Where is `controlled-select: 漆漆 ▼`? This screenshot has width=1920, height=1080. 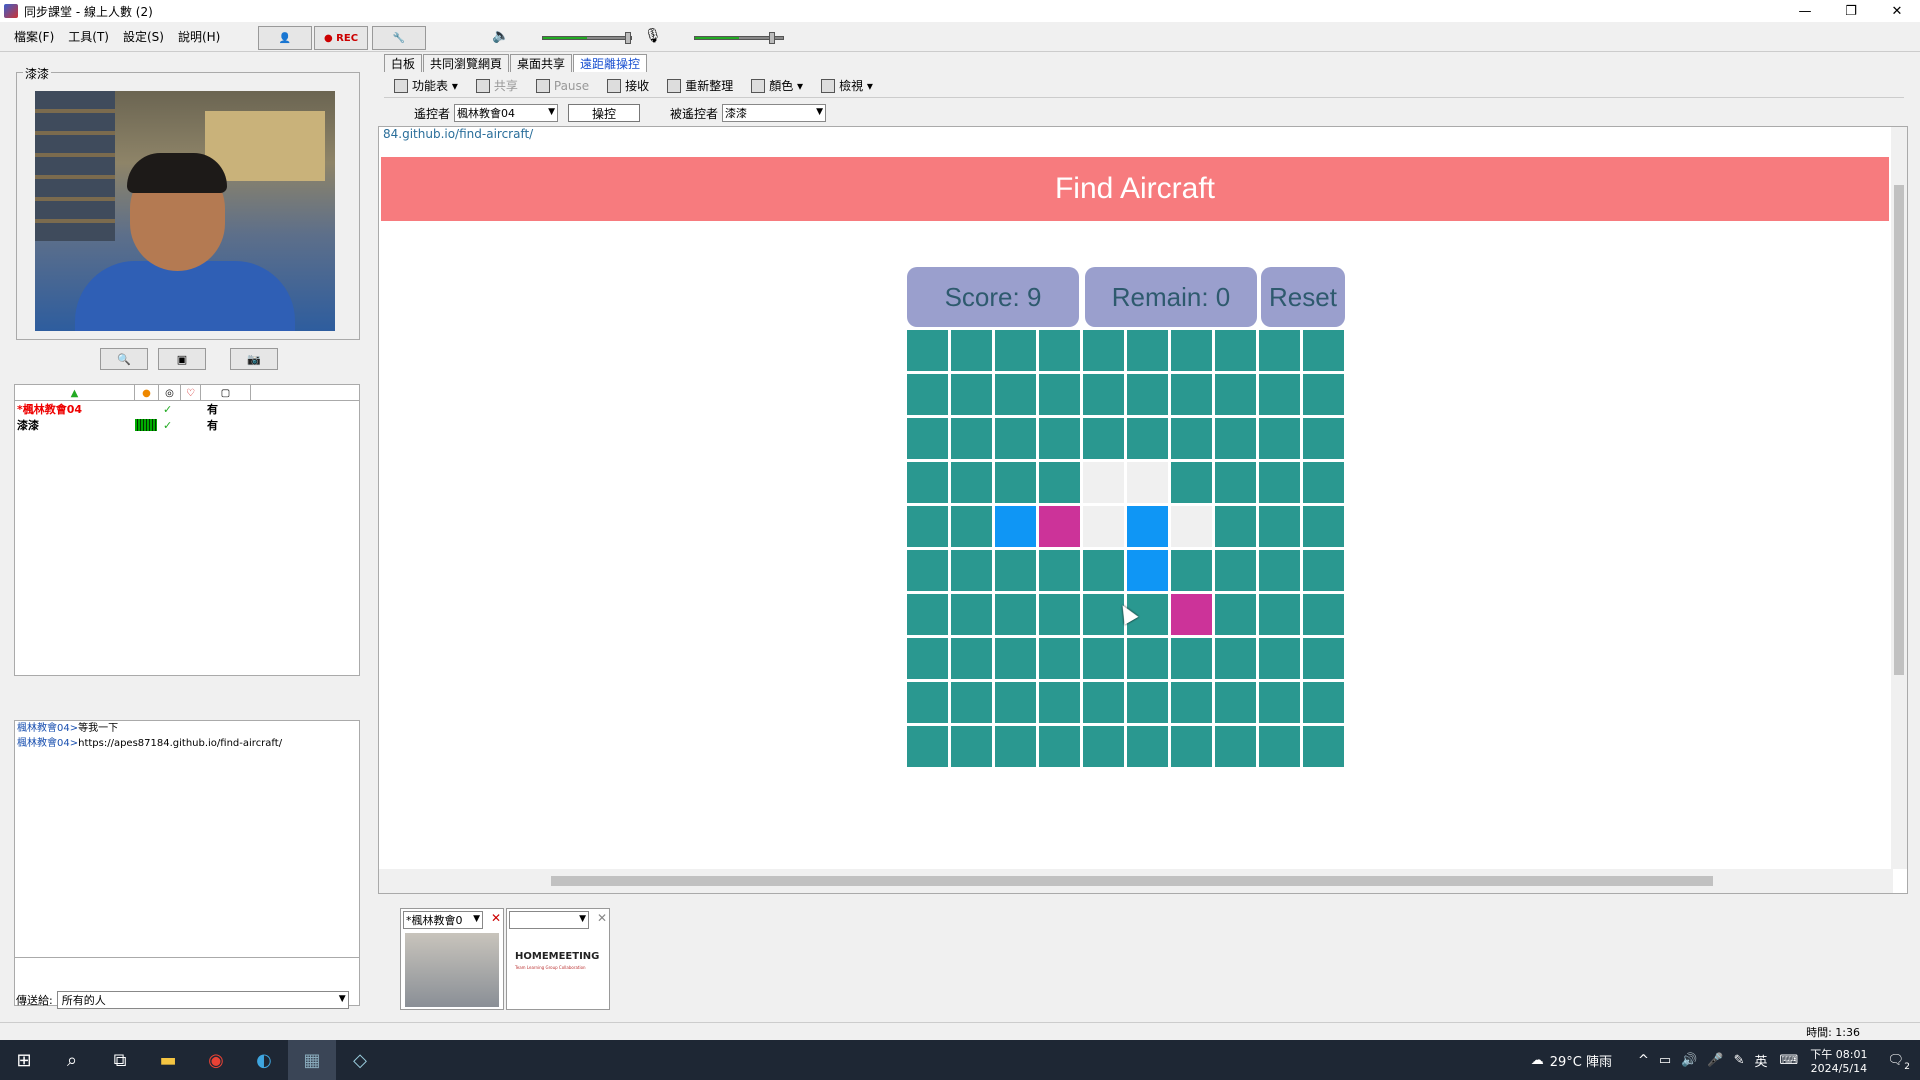 controlled-select: 漆漆 ▼ is located at coordinates (774, 113).